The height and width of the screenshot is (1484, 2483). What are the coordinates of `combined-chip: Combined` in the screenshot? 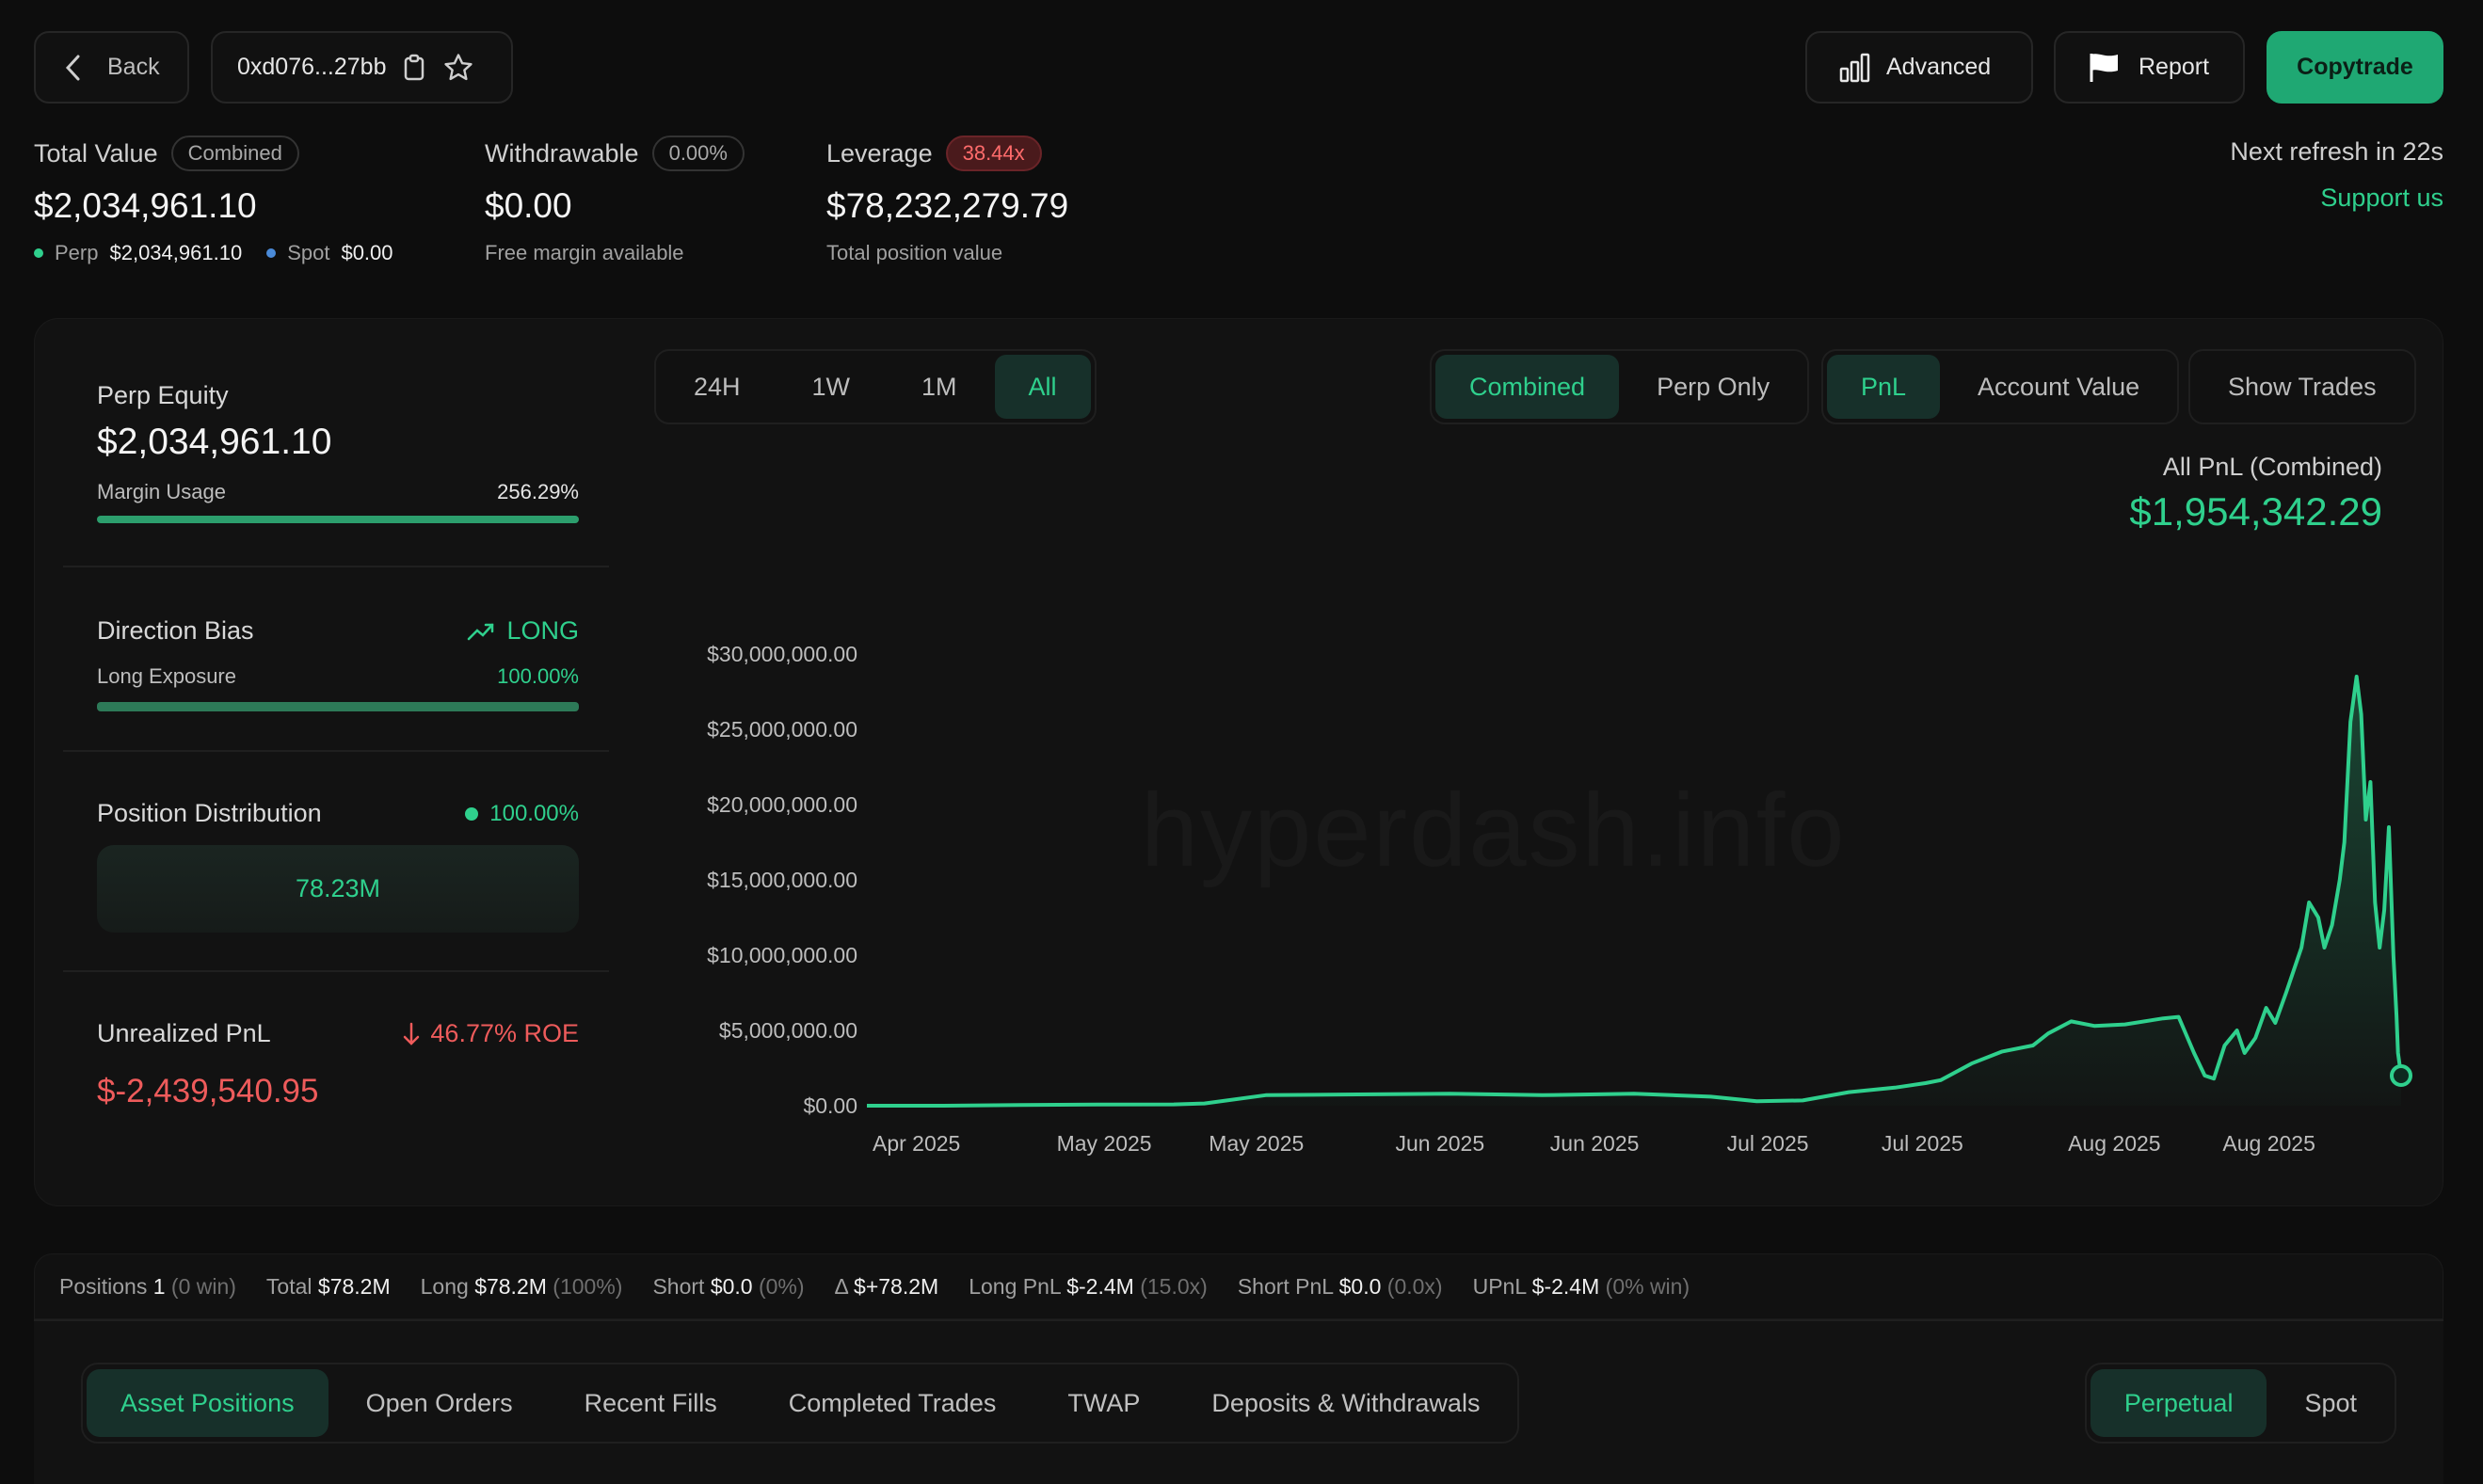 It's located at (235, 153).